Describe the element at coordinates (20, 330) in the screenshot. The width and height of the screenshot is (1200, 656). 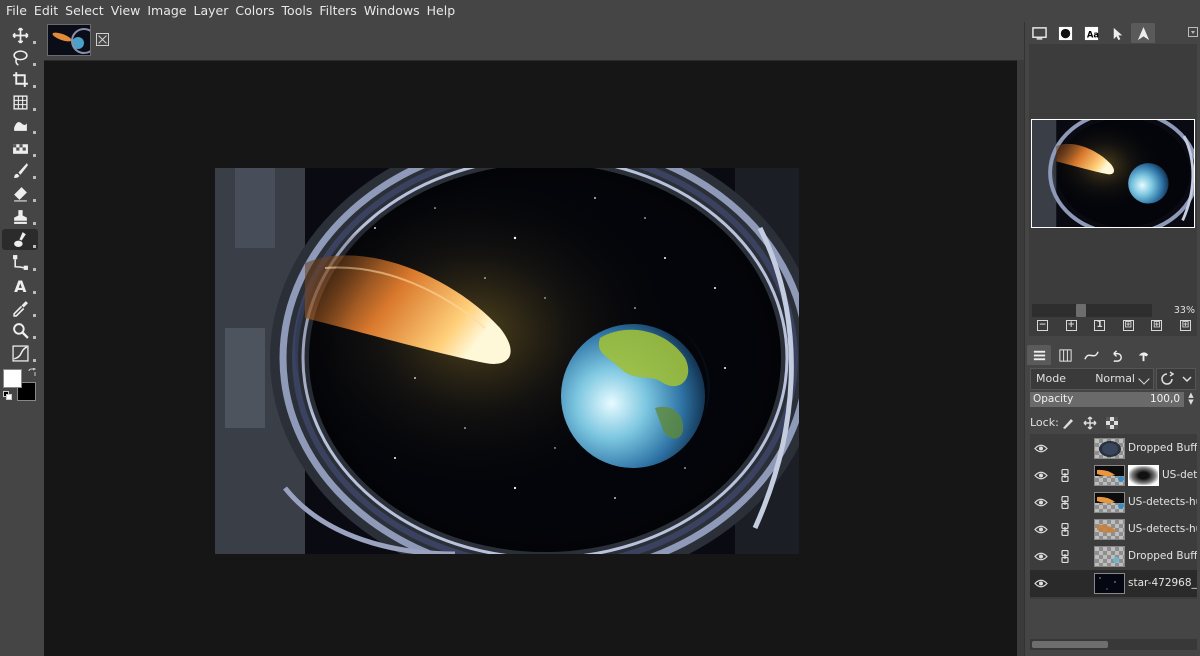
I see `zoom-tool` at that location.